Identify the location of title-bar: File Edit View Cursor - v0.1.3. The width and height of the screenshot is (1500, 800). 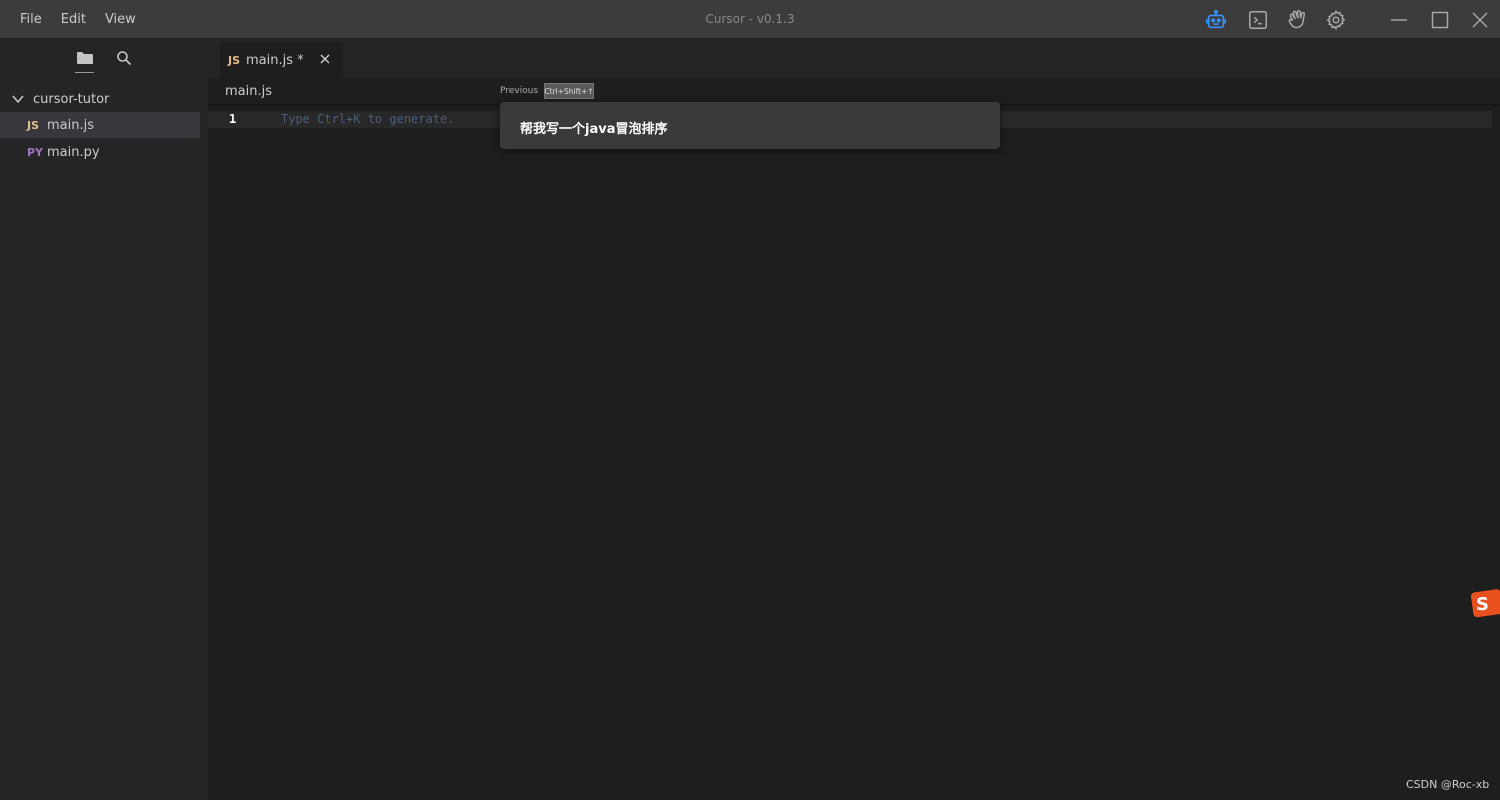
(750, 19).